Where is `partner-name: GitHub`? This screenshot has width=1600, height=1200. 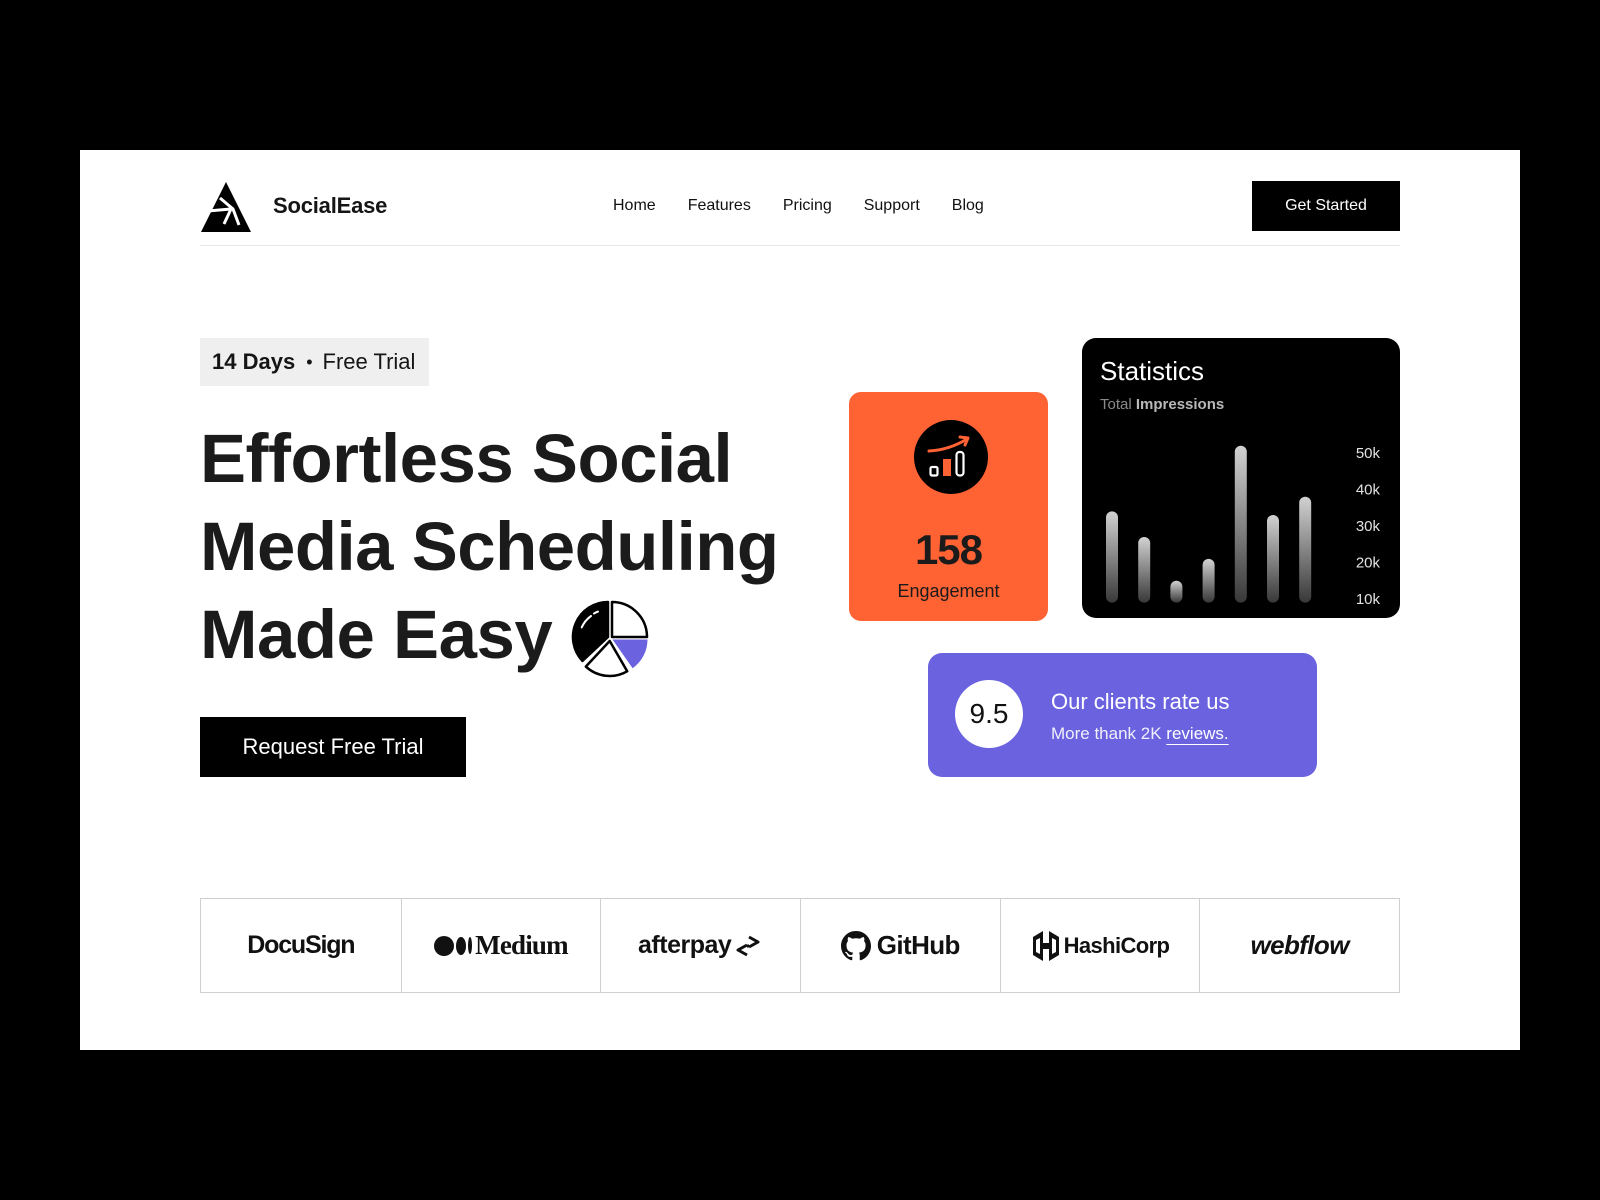
partner-name: GitHub is located at coordinates (918, 945).